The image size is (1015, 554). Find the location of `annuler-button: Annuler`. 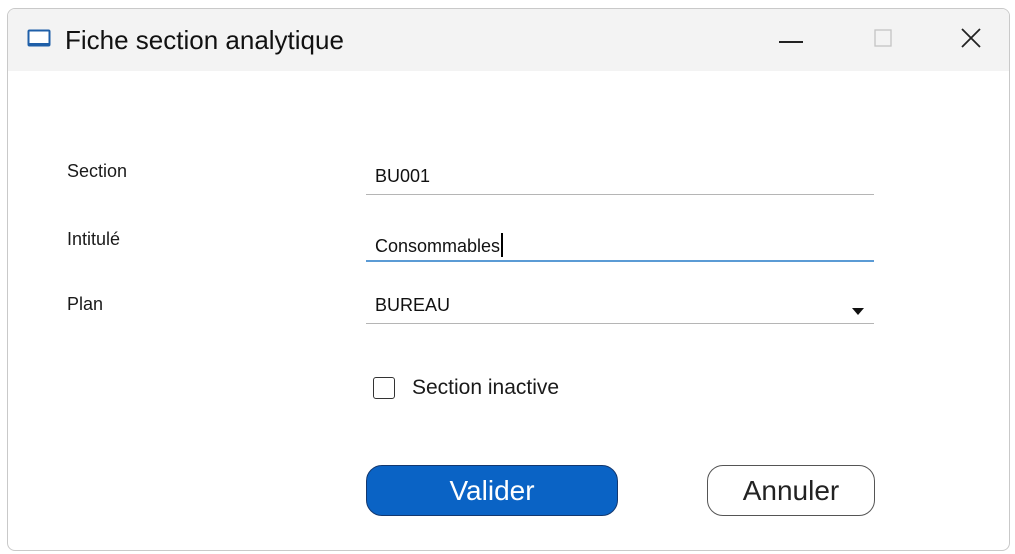

annuler-button: Annuler is located at coordinates (791, 490).